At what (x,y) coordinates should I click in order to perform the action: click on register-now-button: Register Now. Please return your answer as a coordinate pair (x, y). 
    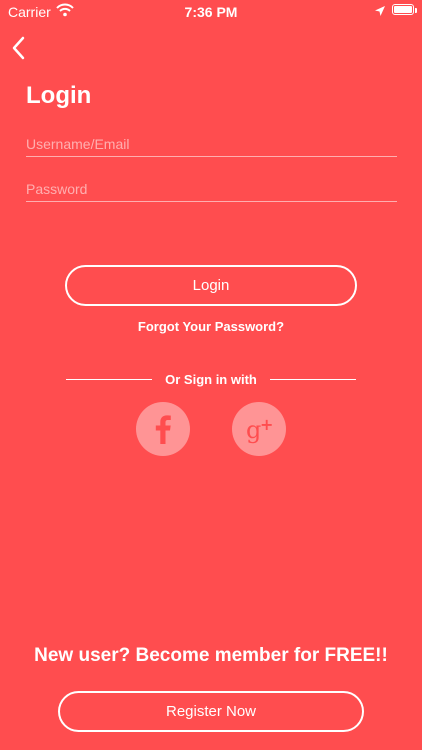
    Looking at the image, I should click on (211, 711).